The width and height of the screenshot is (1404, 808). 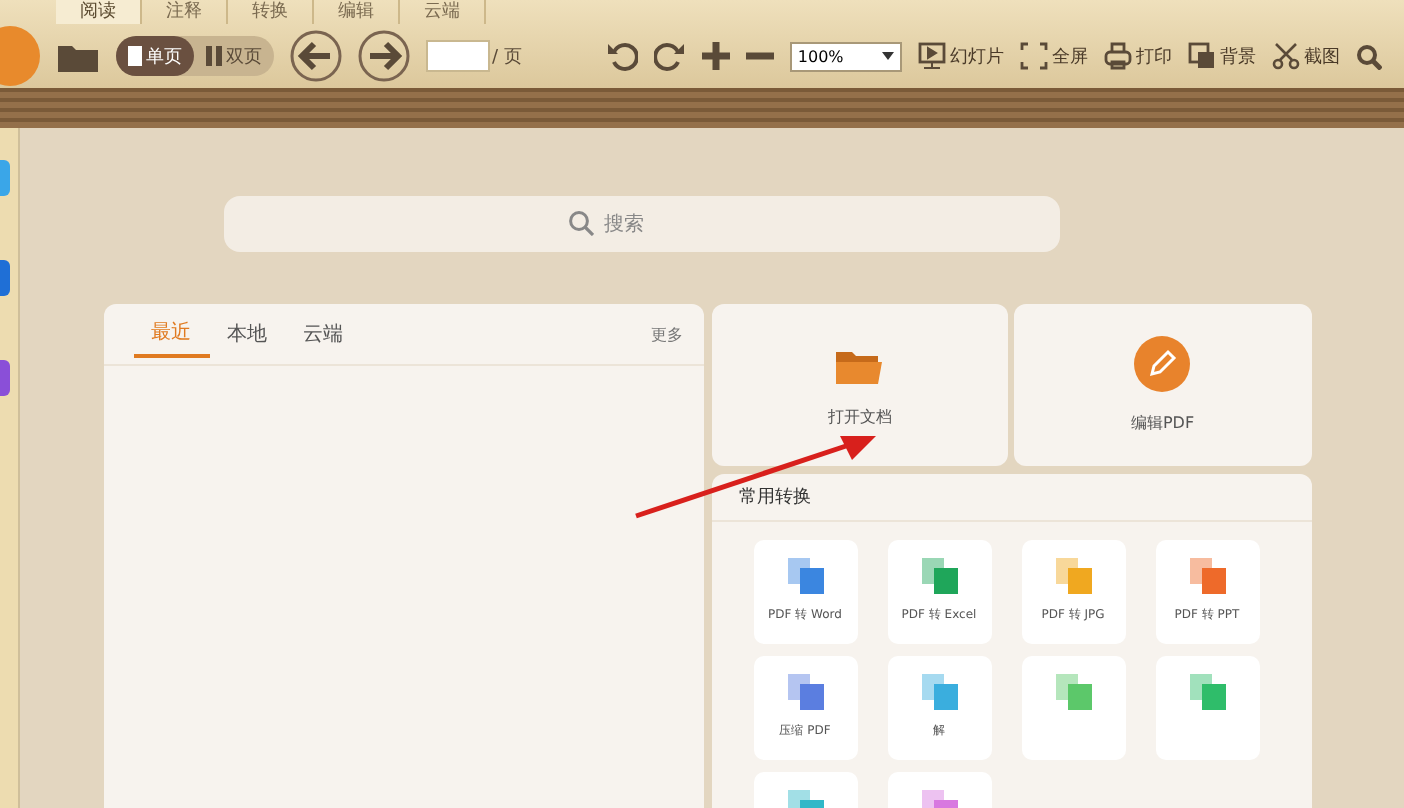 I want to click on rotate-right-icon, so click(x=669, y=56).